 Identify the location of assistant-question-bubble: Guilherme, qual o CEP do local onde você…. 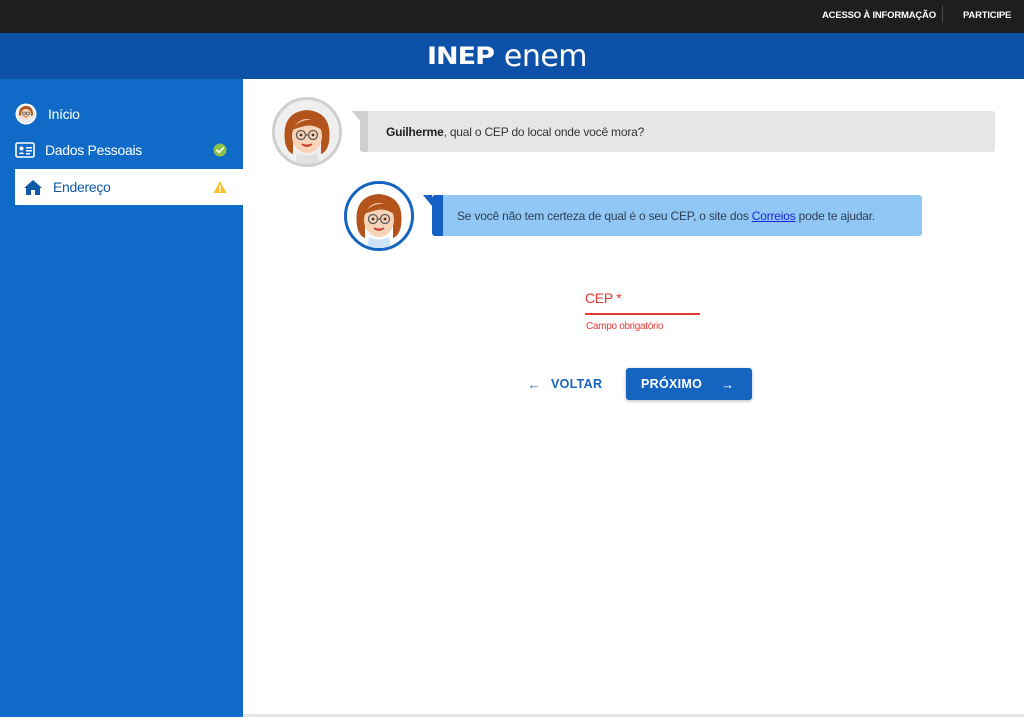
(673, 131).